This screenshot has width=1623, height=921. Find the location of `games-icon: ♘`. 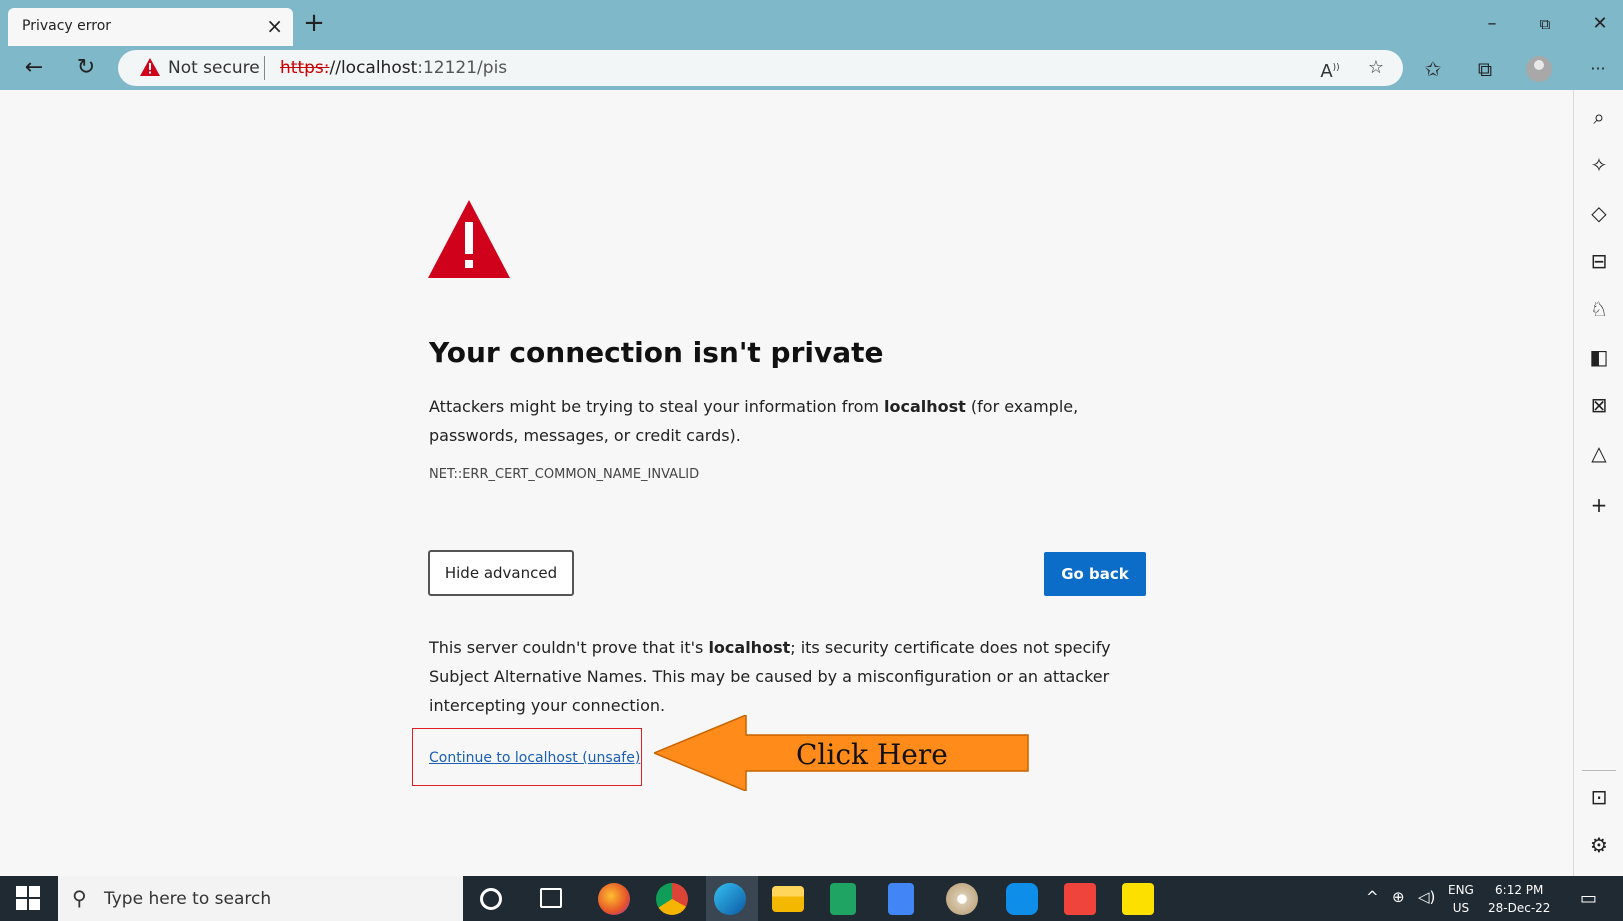

games-icon: ♘ is located at coordinates (1599, 309).